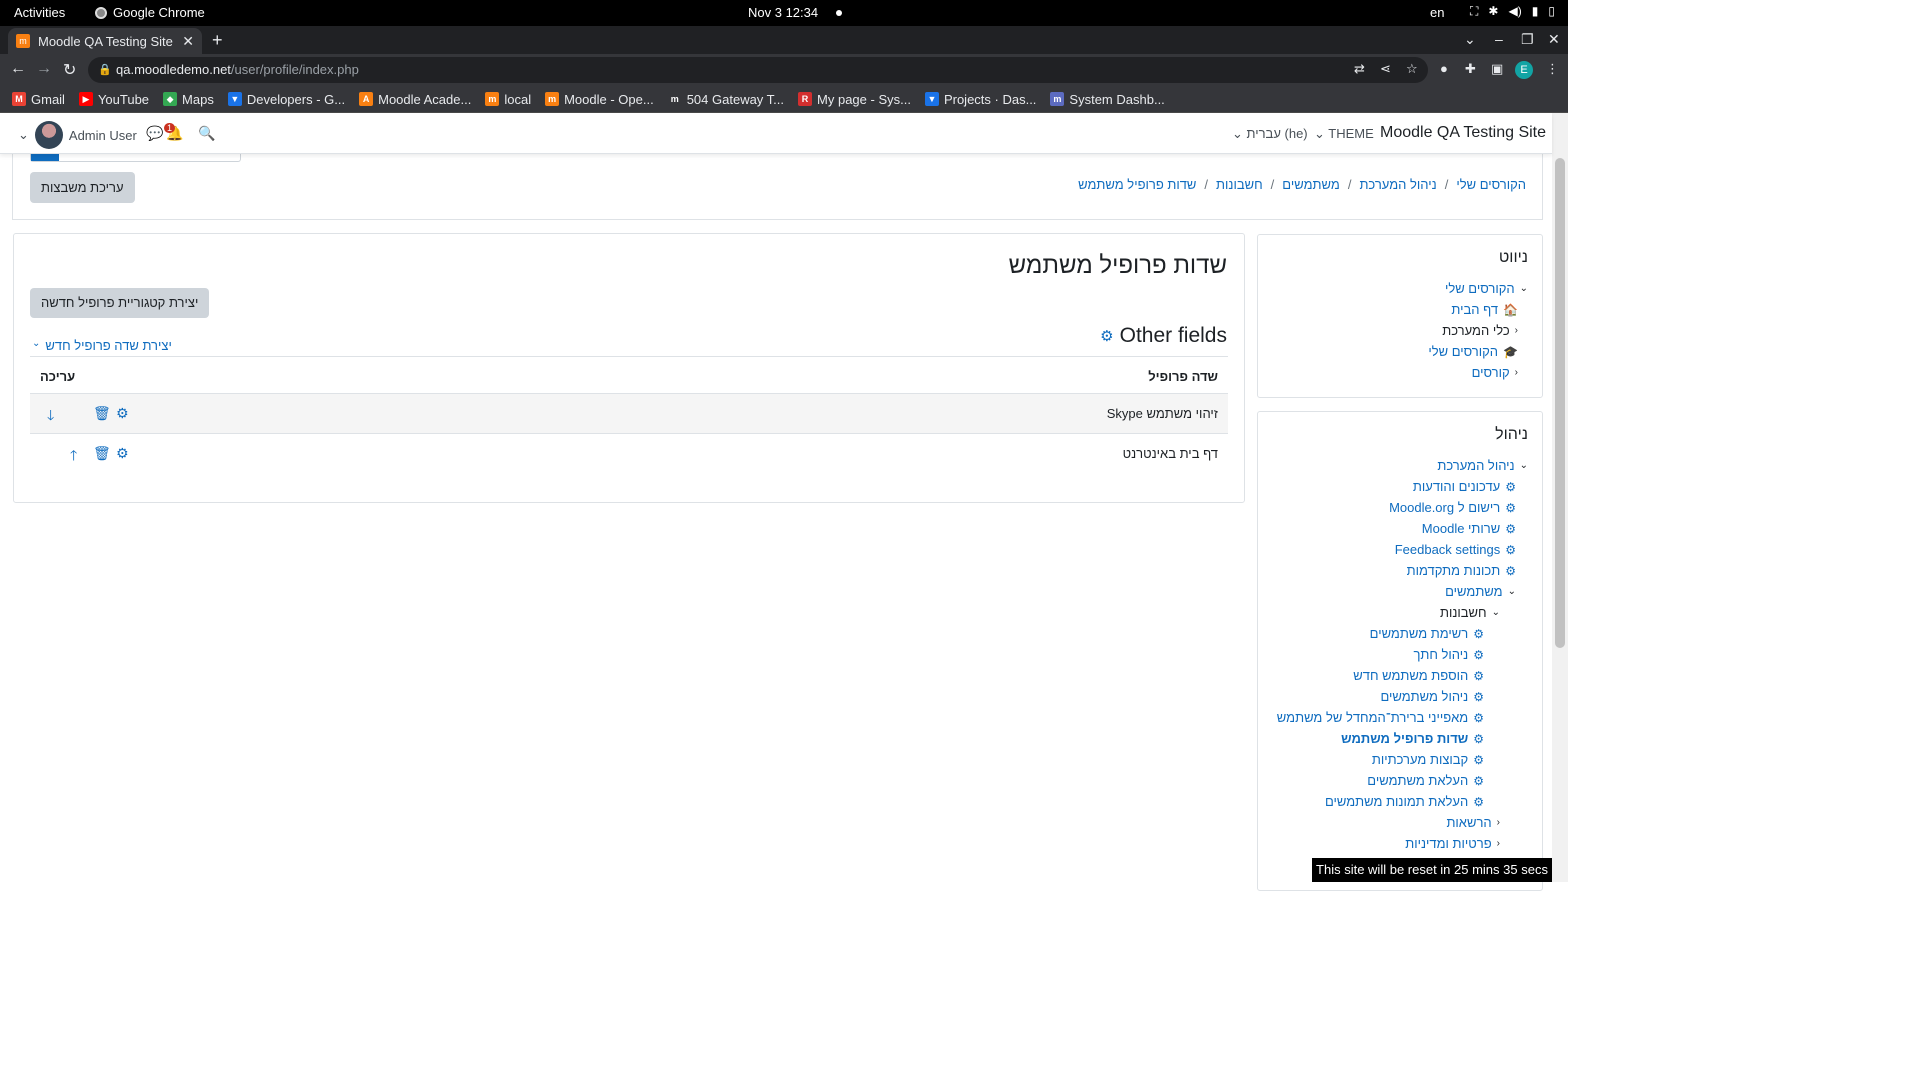 The width and height of the screenshot is (1920, 1080). What do you see at coordinates (1239, 184) in the screenshot?
I see `breadcrumb-item: חשבונות` at bounding box center [1239, 184].